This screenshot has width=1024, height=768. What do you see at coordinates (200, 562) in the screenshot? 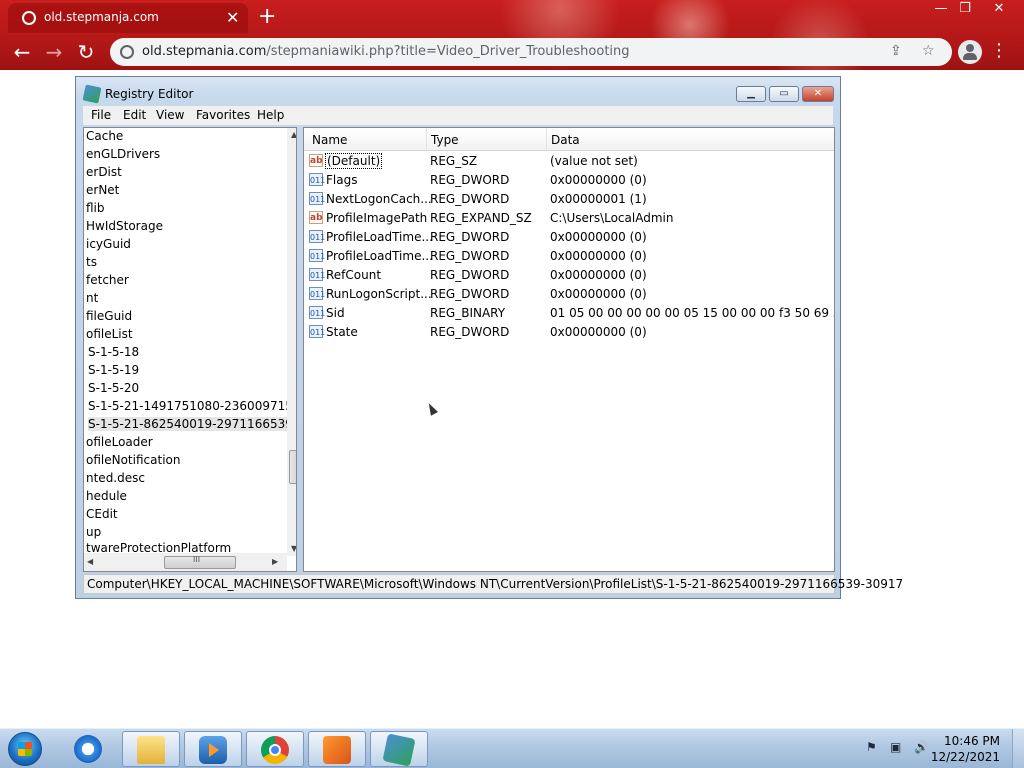
I see `tree-hscroll-thumb: III` at bounding box center [200, 562].